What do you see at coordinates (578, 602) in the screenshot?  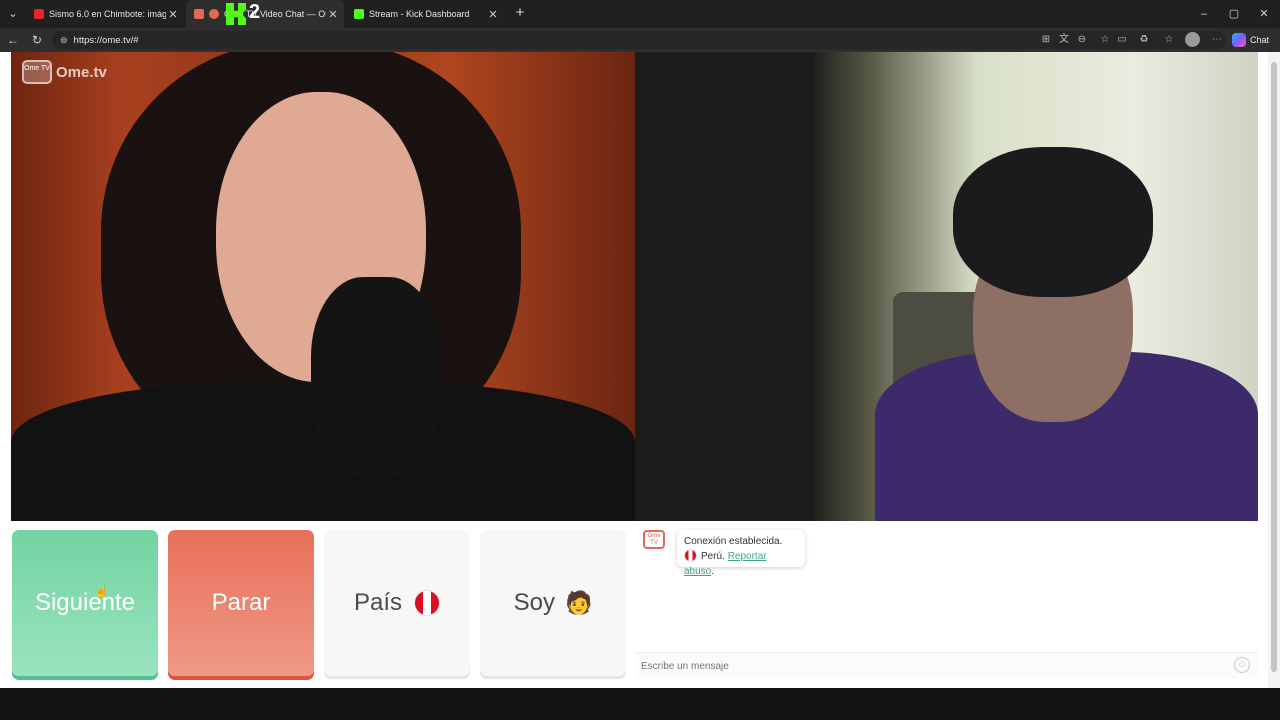 I see `boy-avatar-icon: 🧑` at bounding box center [578, 602].